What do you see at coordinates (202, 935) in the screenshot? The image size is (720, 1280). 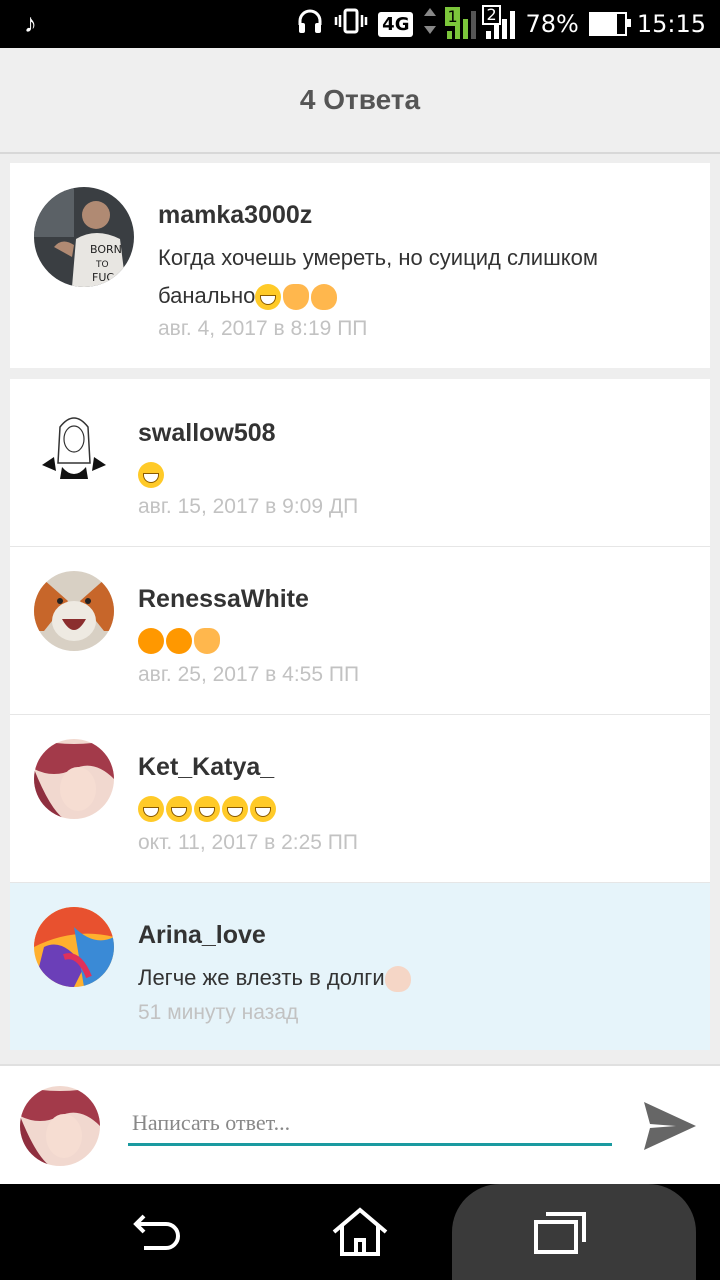 I see `reply-username: Arina_love` at bounding box center [202, 935].